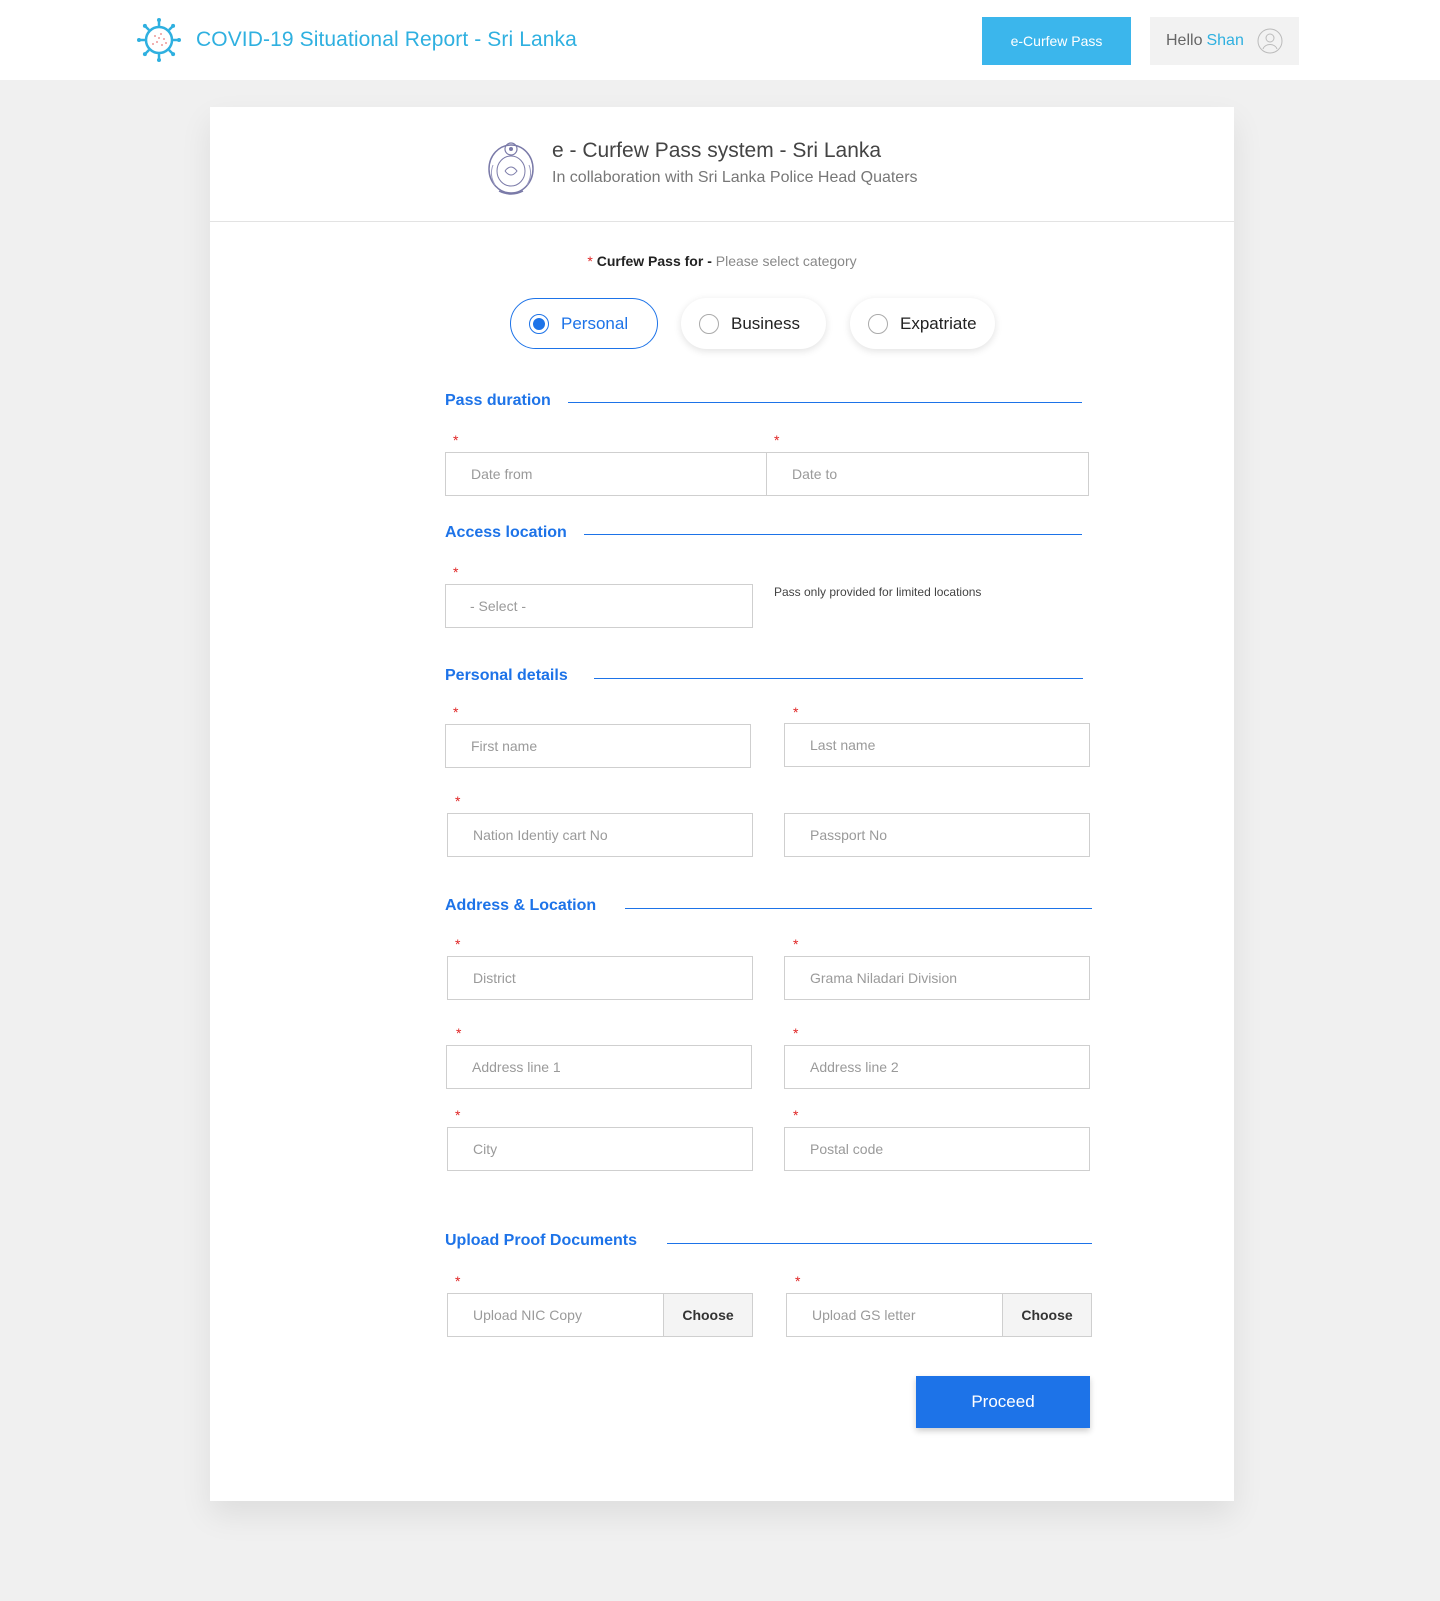  Describe the element at coordinates (937, 1149) in the screenshot. I see `postal-code-input` at that location.